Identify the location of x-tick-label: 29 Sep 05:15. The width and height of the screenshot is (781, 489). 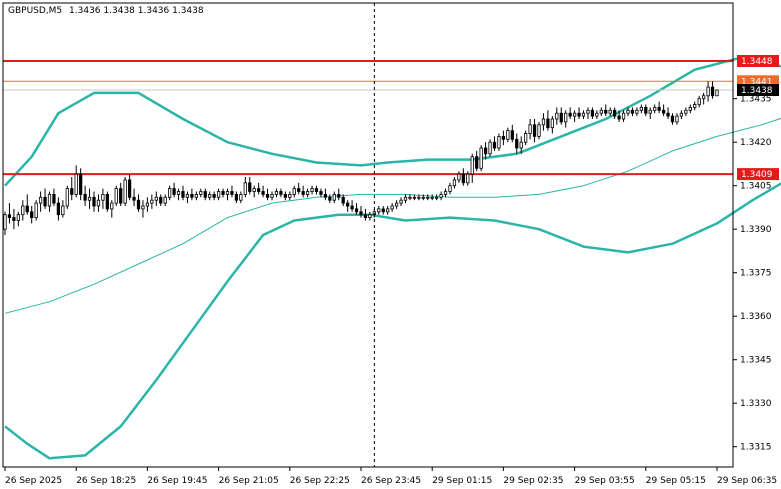
(676, 481).